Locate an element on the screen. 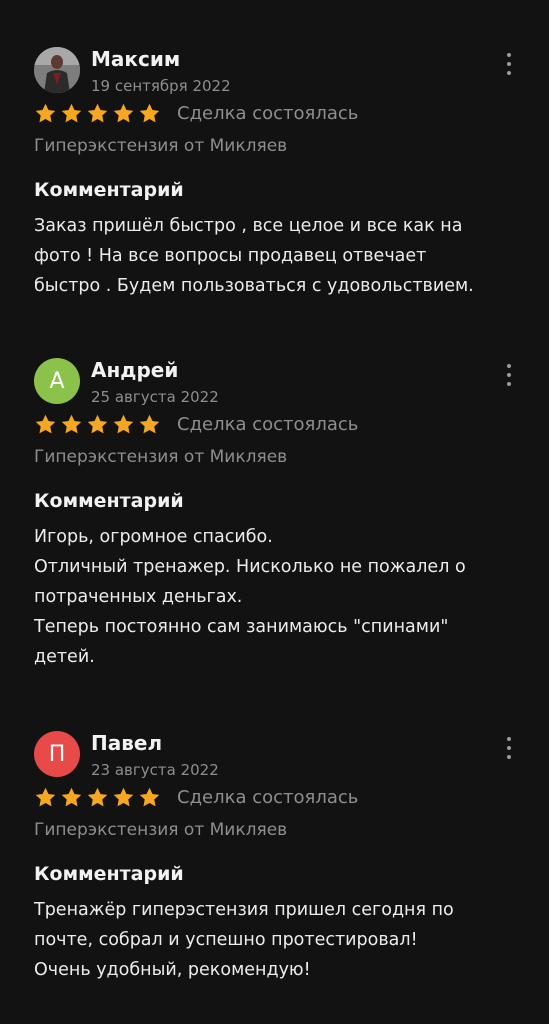 The height and width of the screenshot is (1024, 549). review-date: 19 сентября 2022 is located at coordinates (161, 86).